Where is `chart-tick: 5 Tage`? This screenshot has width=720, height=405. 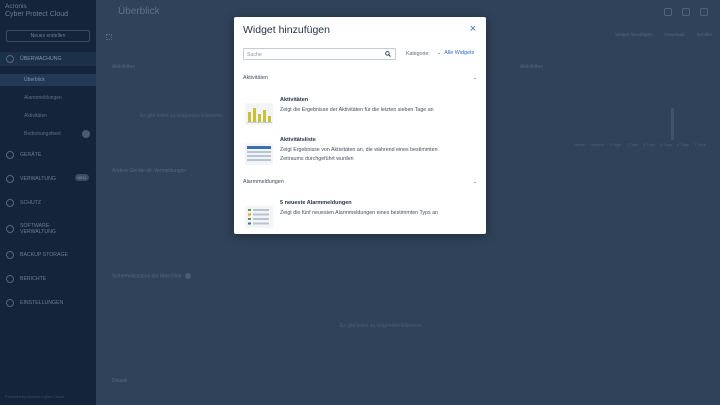
chart-tick: 5 Tage is located at coordinates (666, 144).